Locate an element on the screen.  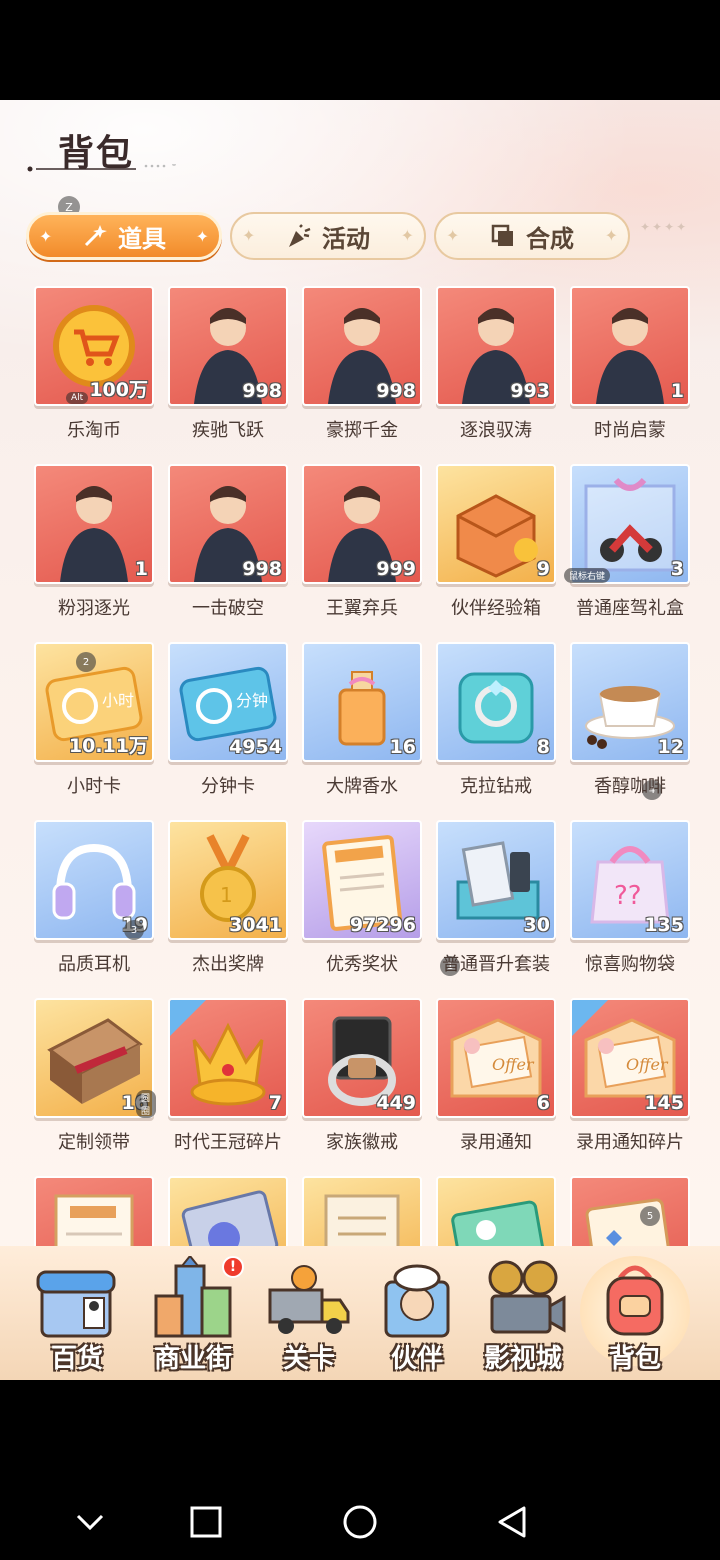
inventory-item: 999 王翼弃兵 is located at coordinates (363, 549).